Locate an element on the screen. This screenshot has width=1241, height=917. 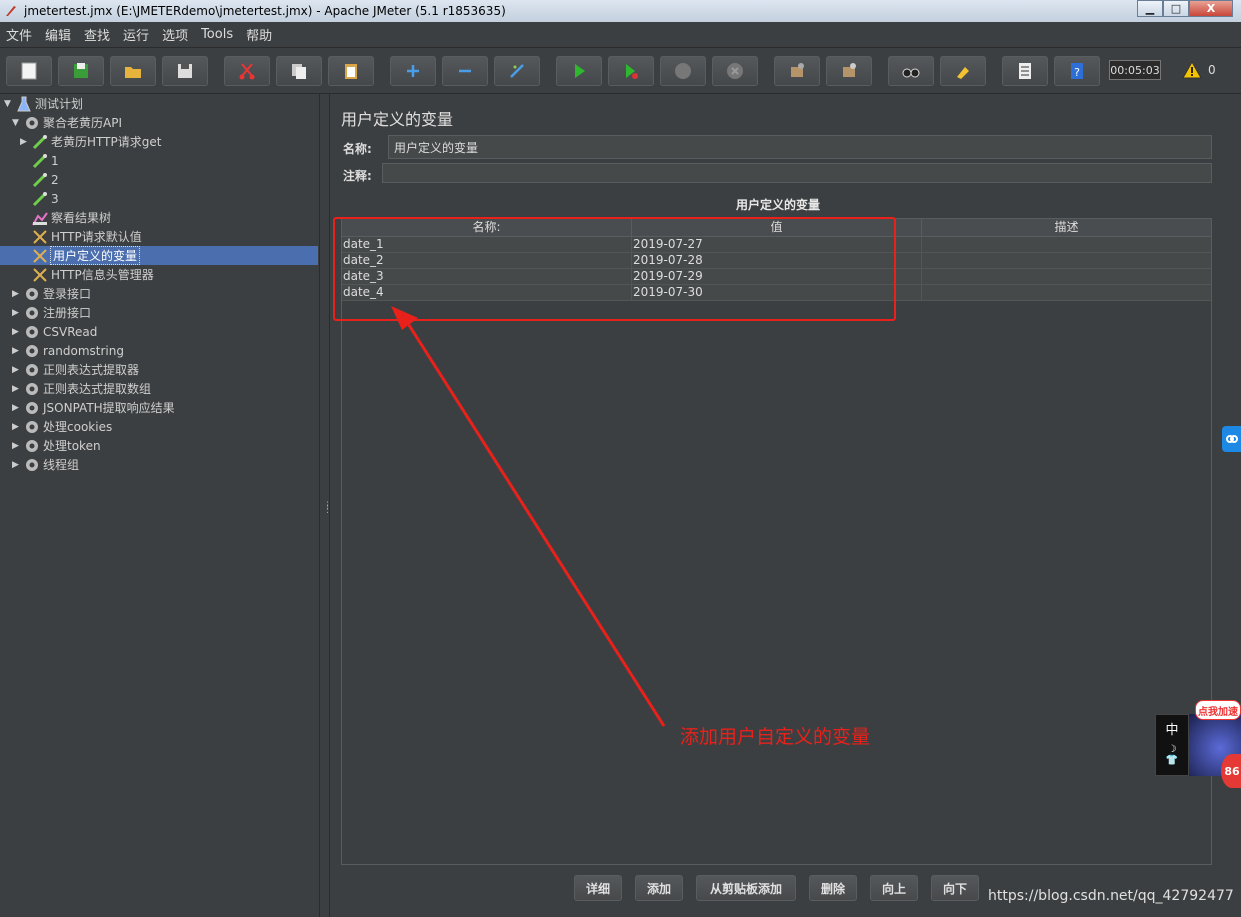
tree-item-http-request-get: ▶ 老黄历HTTP请求get is located at coordinates (90, 141).